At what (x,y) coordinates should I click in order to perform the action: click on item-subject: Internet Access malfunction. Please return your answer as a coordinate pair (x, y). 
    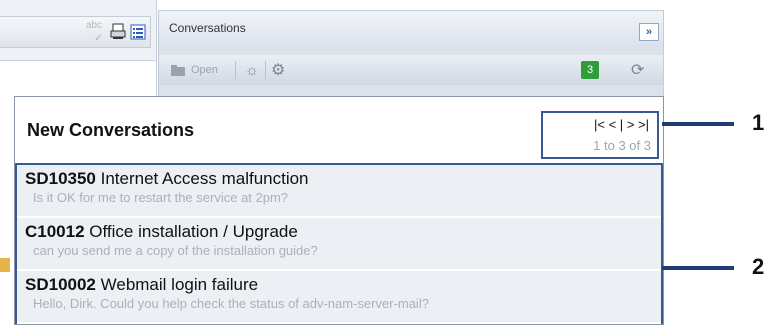
    Looking at the image, I should click on (204, 178).